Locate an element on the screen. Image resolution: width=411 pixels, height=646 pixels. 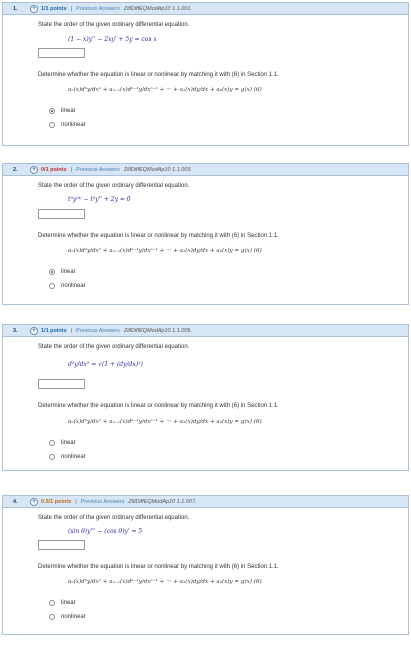
equation: (1 − x)y'' − 2xy' + 5y = cos x is located at coordinates (112, 39).